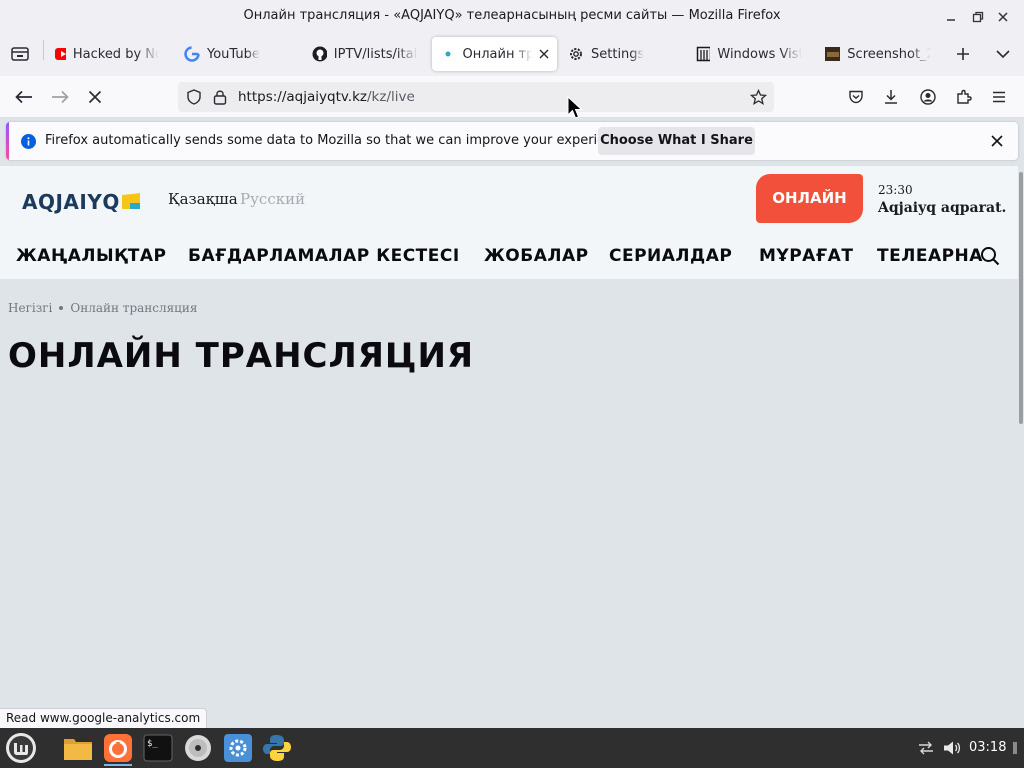  I want to click on url-text: https://aqjaiyqtv.kz/kz/live, so click(326, 97).